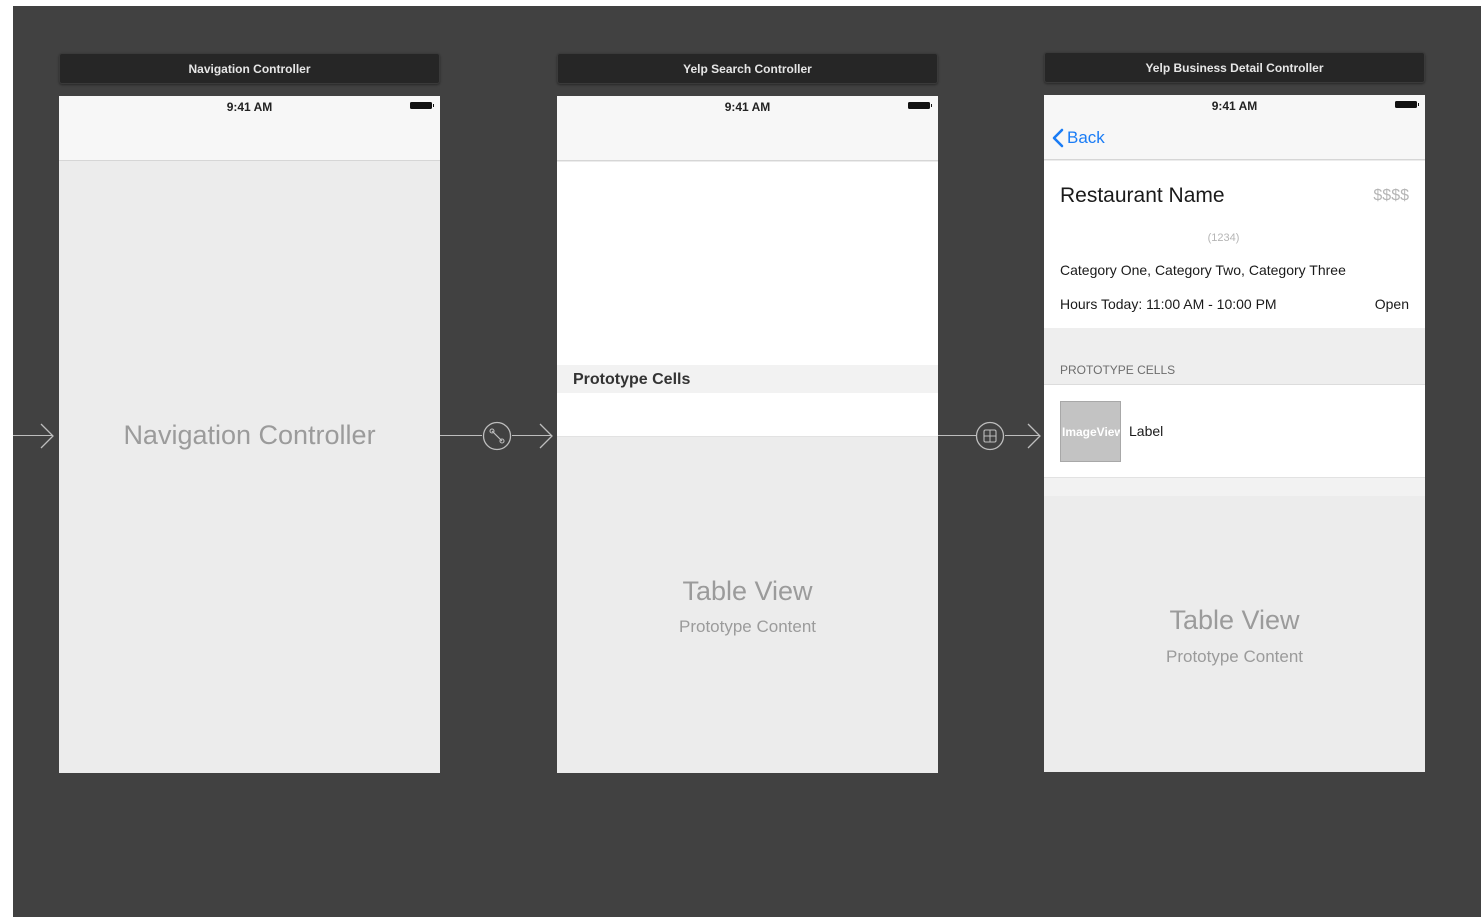  Describe the element at coordinates (1234, 487) in the screenshot. I see `table-footer-gap` at that location.